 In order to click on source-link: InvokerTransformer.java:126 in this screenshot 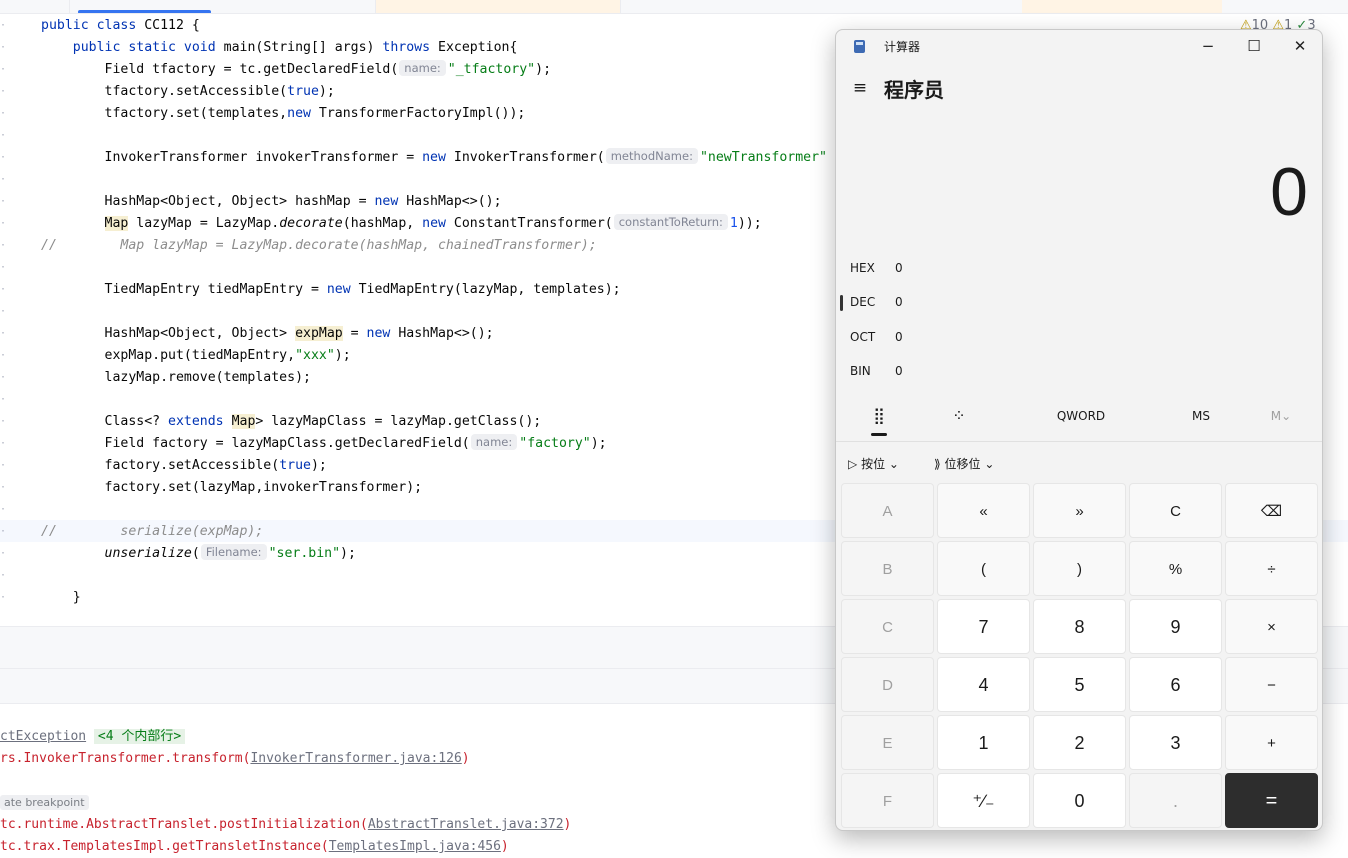, I will do `click(355, 758)`.